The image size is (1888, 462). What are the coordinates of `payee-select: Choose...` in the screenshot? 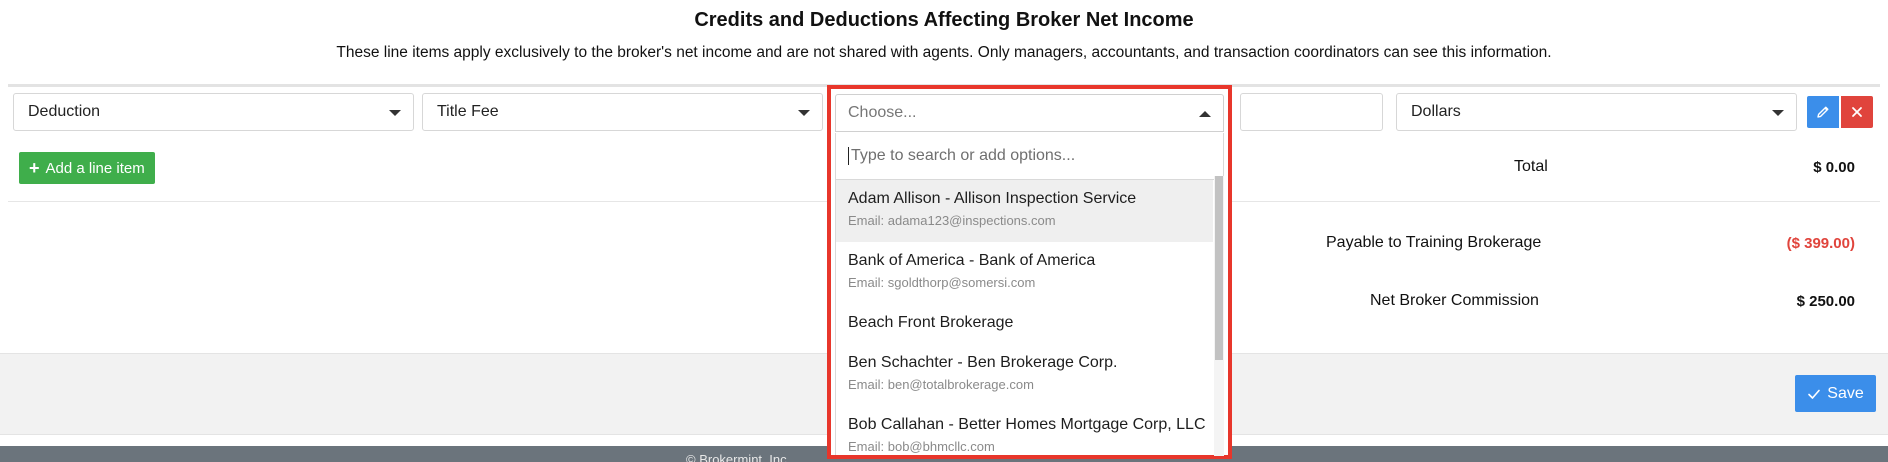 It's located at (1029, 113).